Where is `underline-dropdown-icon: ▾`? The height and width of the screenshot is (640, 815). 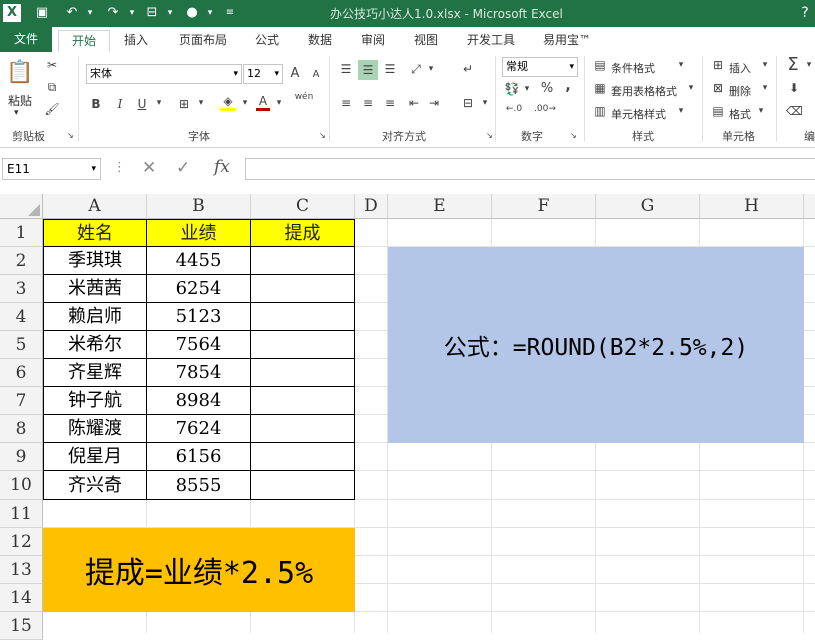
underline-dropdown-icon: ▾ is located at coordinates (159, 103).